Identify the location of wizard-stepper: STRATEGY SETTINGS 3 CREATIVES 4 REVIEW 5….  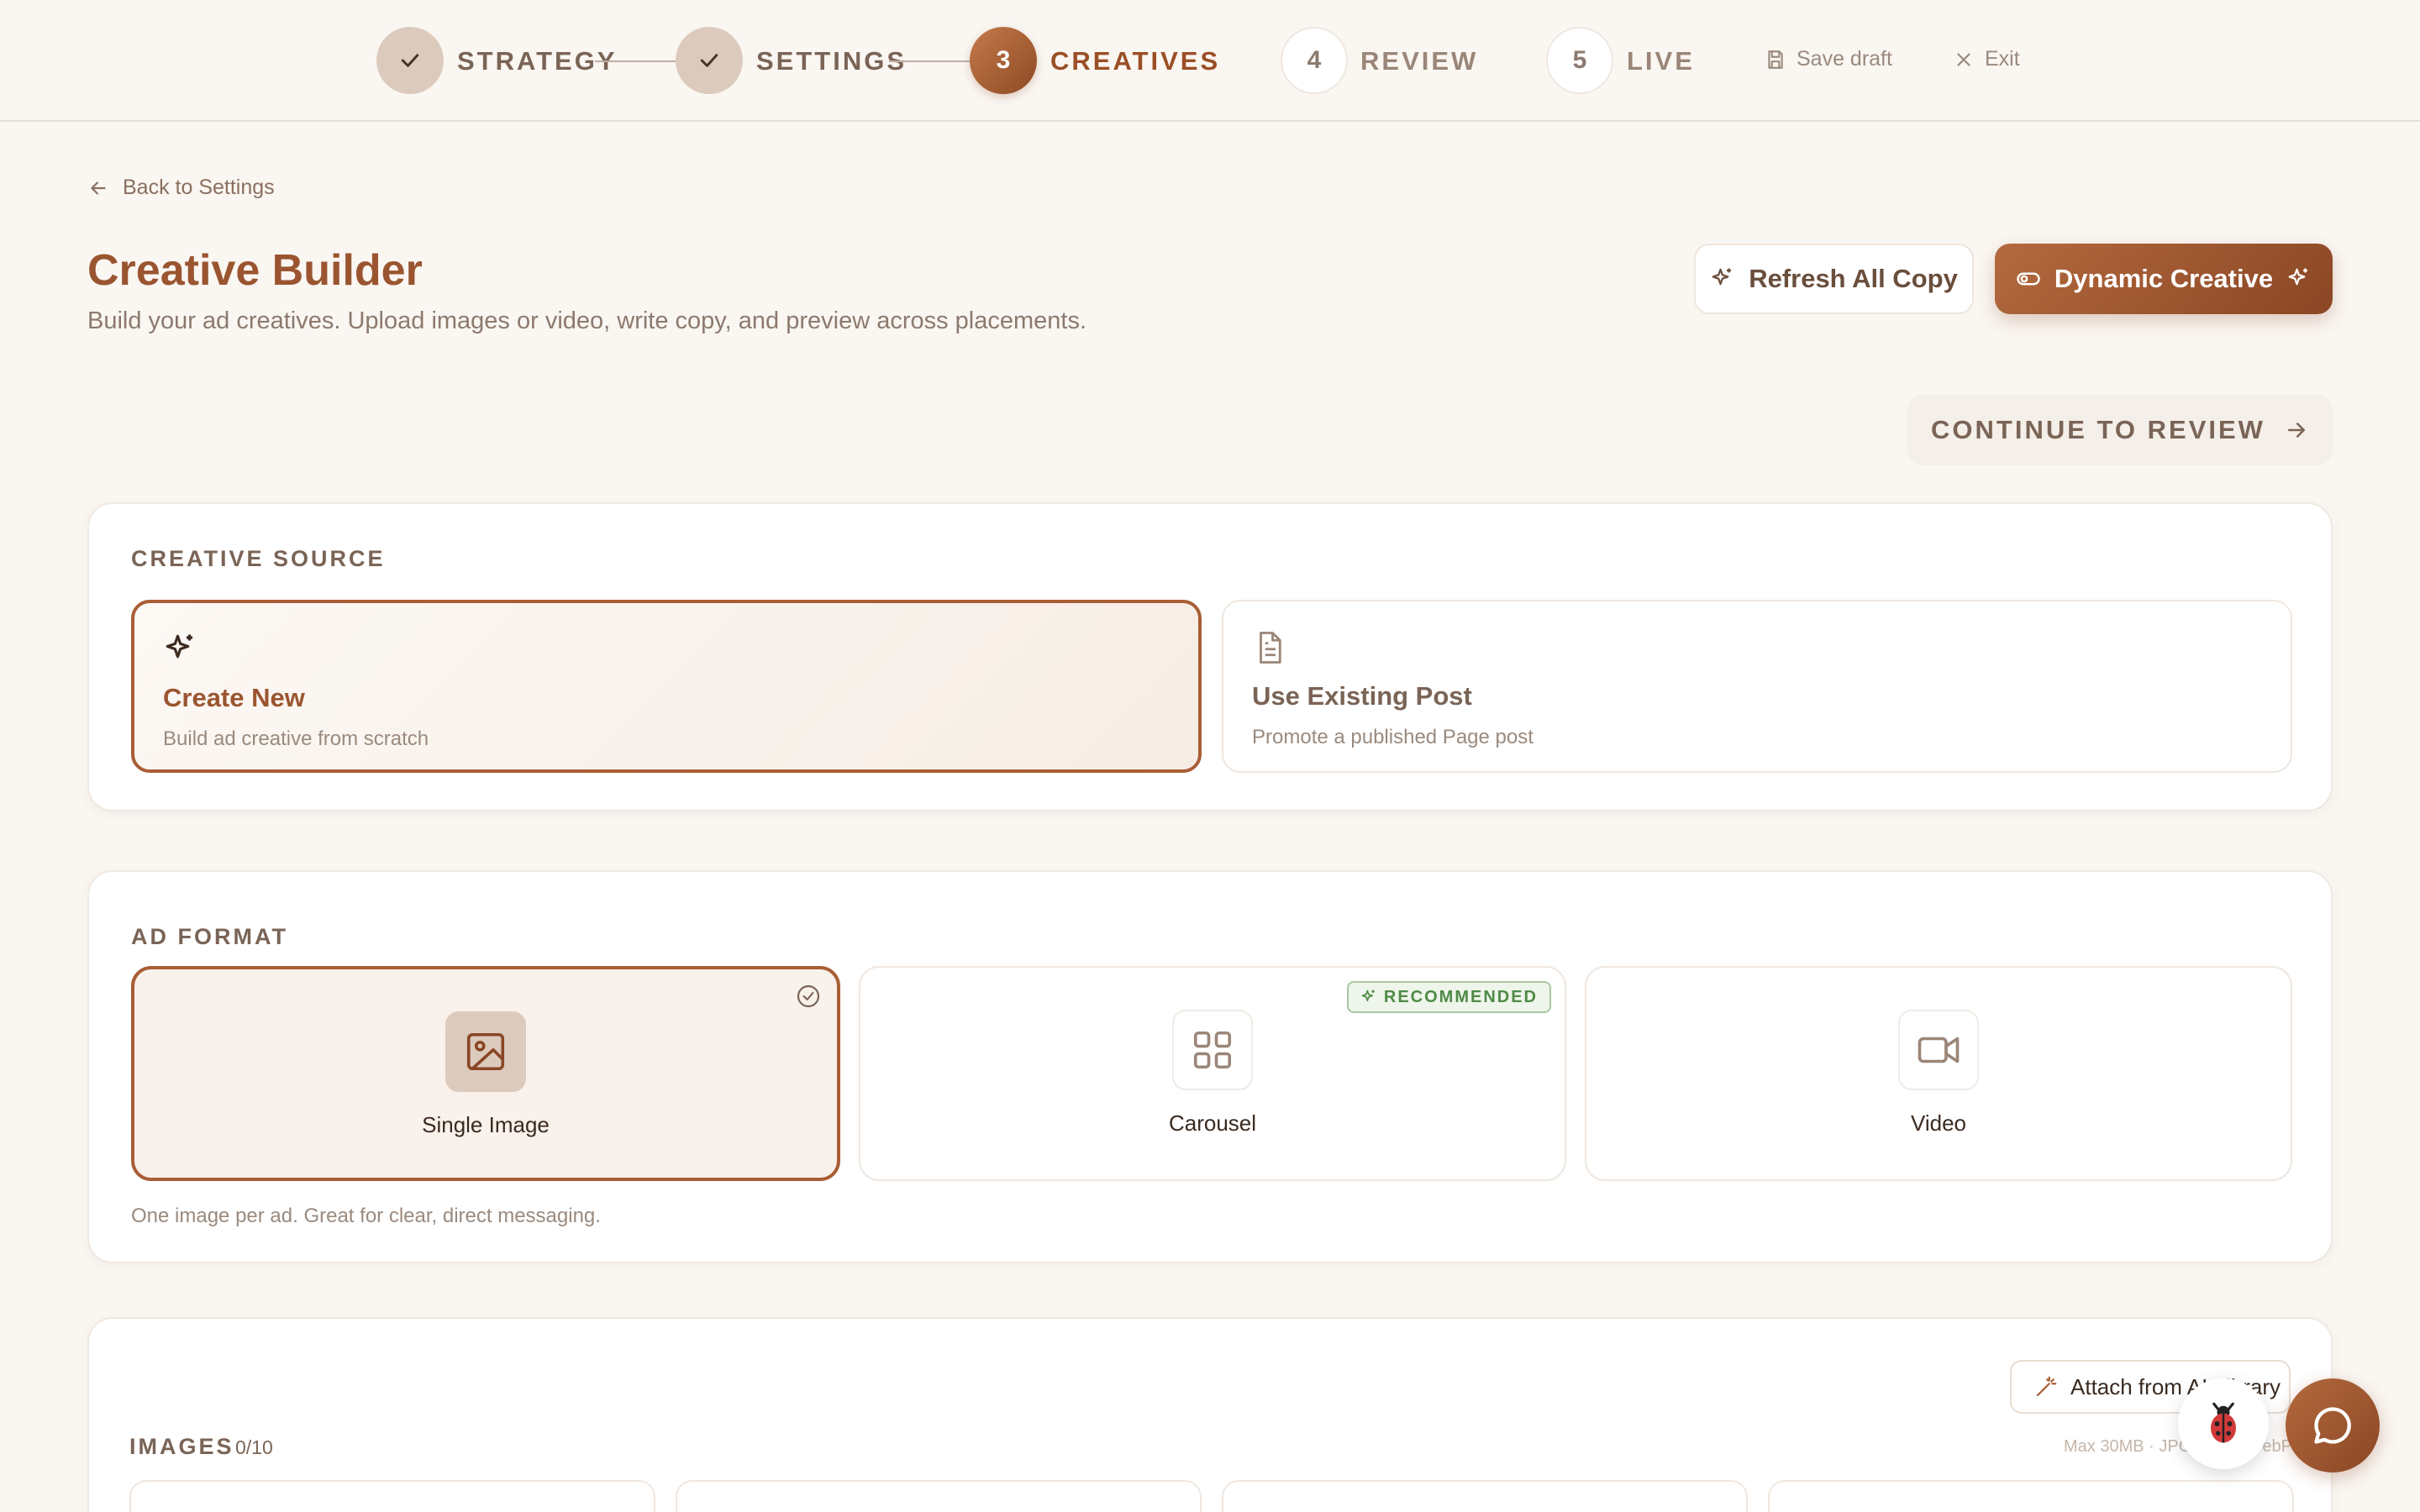
(1210, 61).